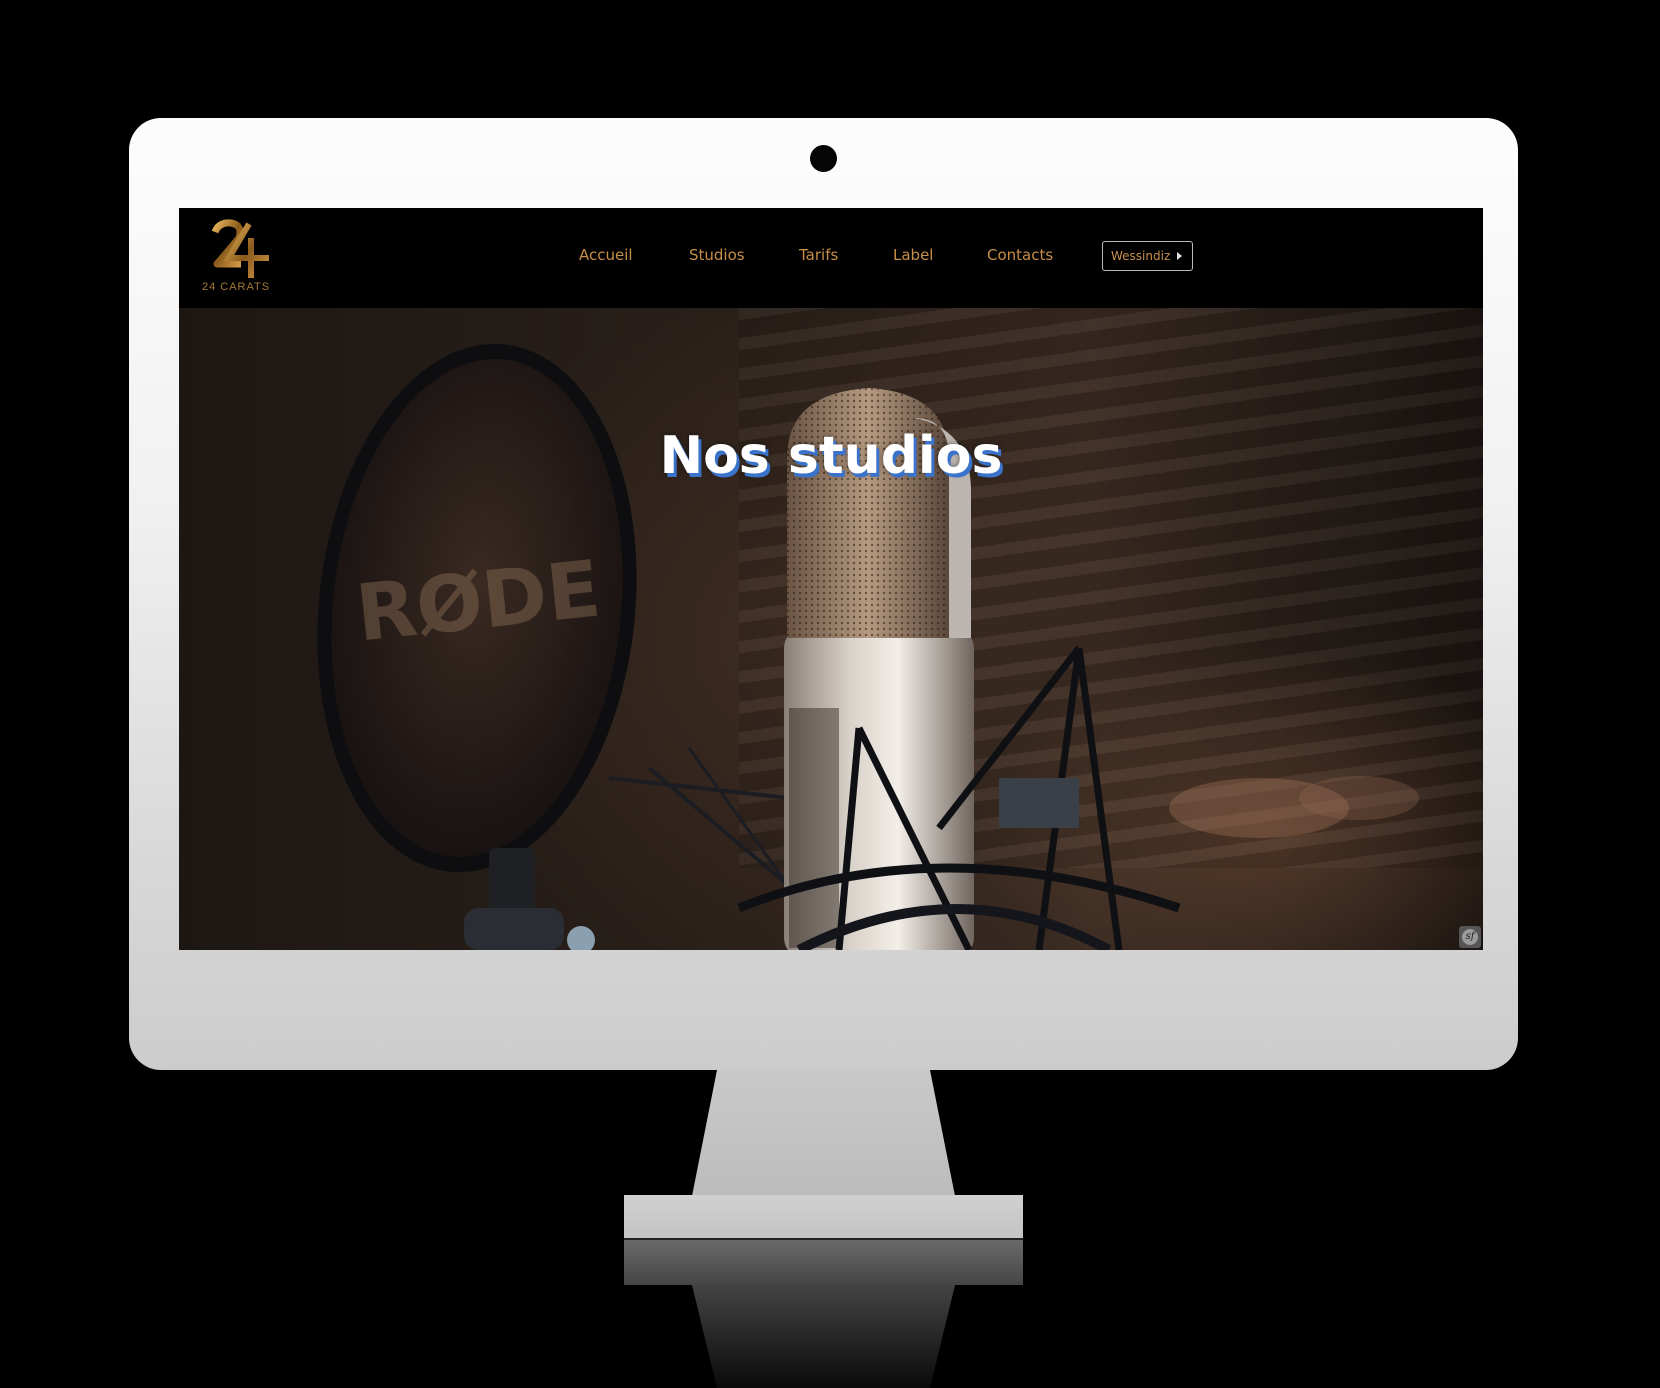 The width and height of the screenshot is (1660, 1388). What do you see at coordinates (823, 1217) in the screenshot?
I see `monitor-base` at bounding box center [823, 1217].